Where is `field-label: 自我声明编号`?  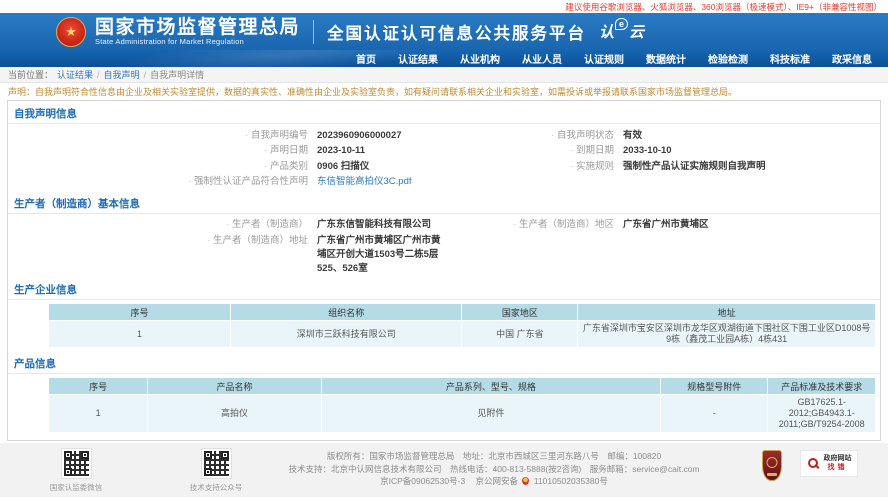
field-label: 自我声明编号 is located at coordinates (158, 136).